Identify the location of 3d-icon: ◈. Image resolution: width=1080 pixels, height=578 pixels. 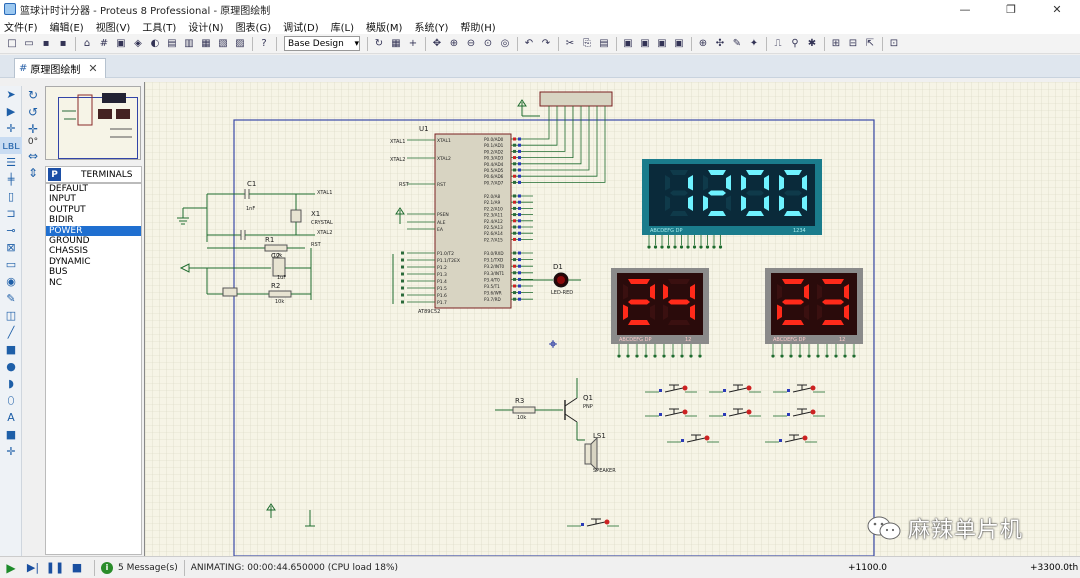
(138, 44).